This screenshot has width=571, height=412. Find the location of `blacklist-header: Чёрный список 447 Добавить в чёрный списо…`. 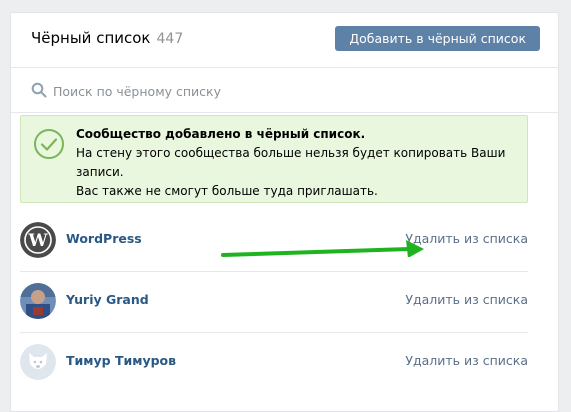

blacklist-header: Чёрный список 447 Добавить в чёрный списо… is located at coordinates (284, 40).